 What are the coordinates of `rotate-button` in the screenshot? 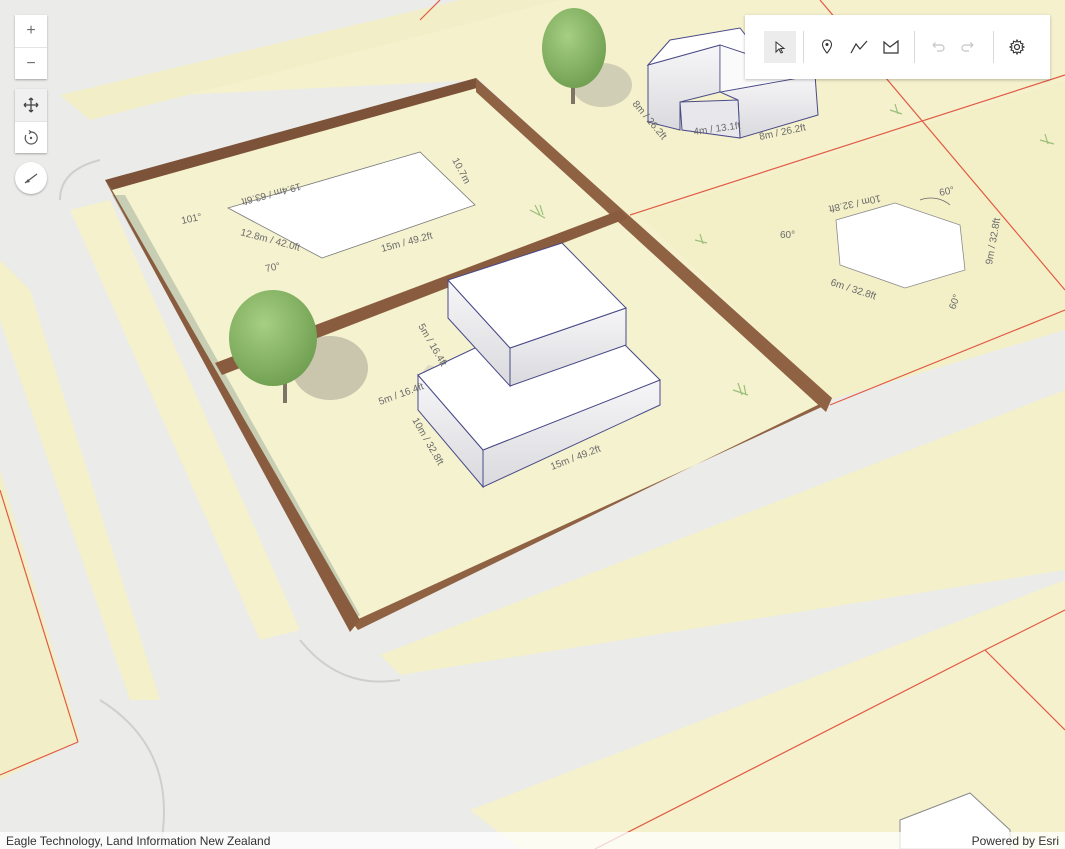 It's located at (31, 137).